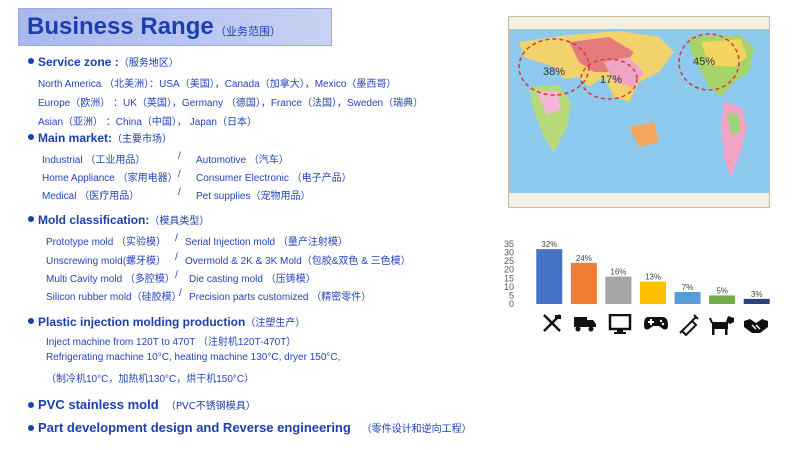 The width and height of the screenshot is (800, 450). What do you see at coordinates (416, 429) in the screenshot?
I see `part-dev-heading-zh: （零件设计和逆向工程）` at bounding box center [416, 429].